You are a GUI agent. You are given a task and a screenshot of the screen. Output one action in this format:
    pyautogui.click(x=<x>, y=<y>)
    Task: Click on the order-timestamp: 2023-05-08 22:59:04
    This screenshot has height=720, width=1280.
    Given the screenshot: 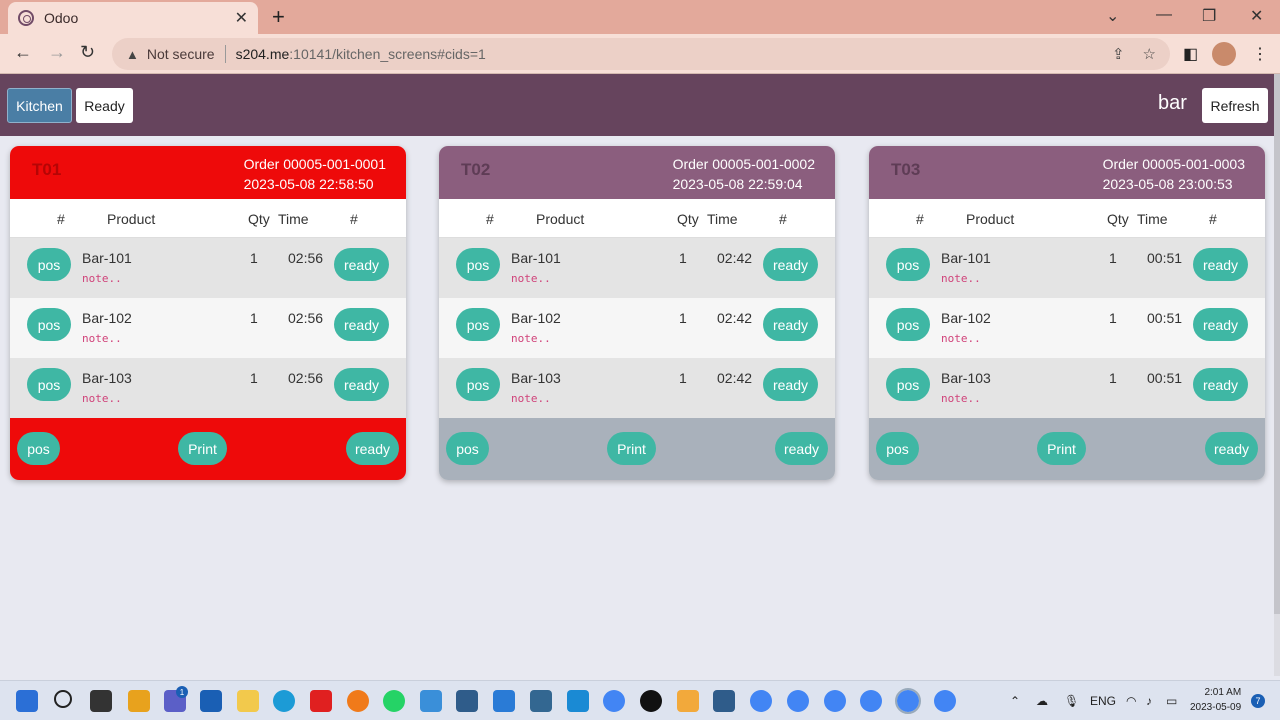 What is the action you would take?
    pyautogui.click(x=737, y=184)
    